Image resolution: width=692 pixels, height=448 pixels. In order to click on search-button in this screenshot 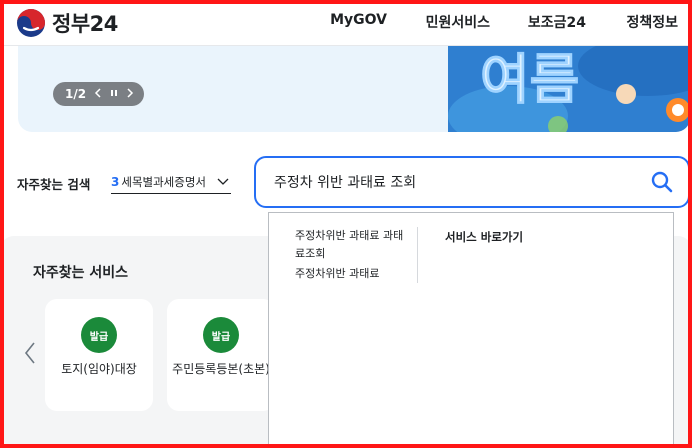, I will do `click(662, 182)`.